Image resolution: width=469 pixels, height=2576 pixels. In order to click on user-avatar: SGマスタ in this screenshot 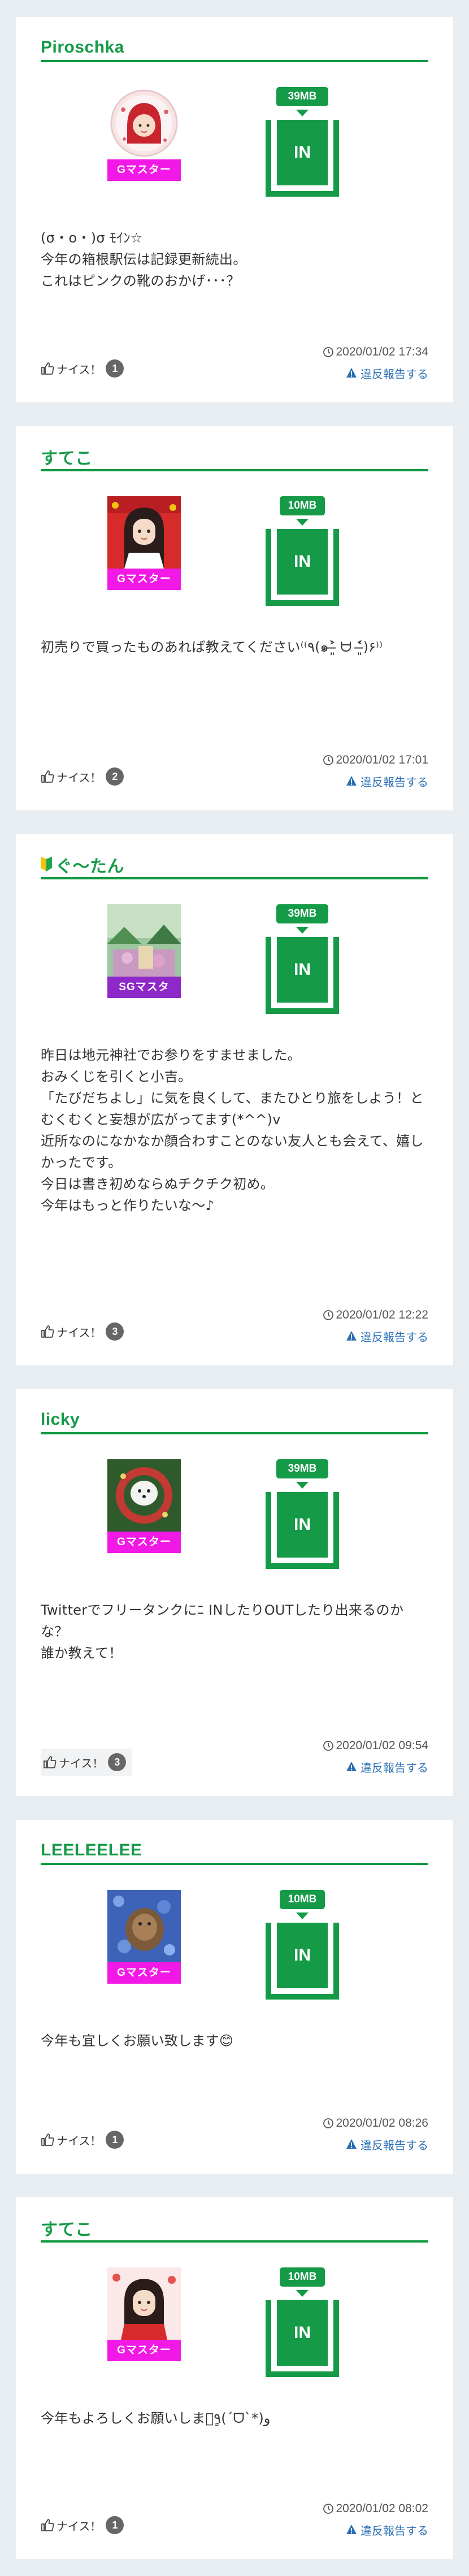, I will do `click(144, 951)`.